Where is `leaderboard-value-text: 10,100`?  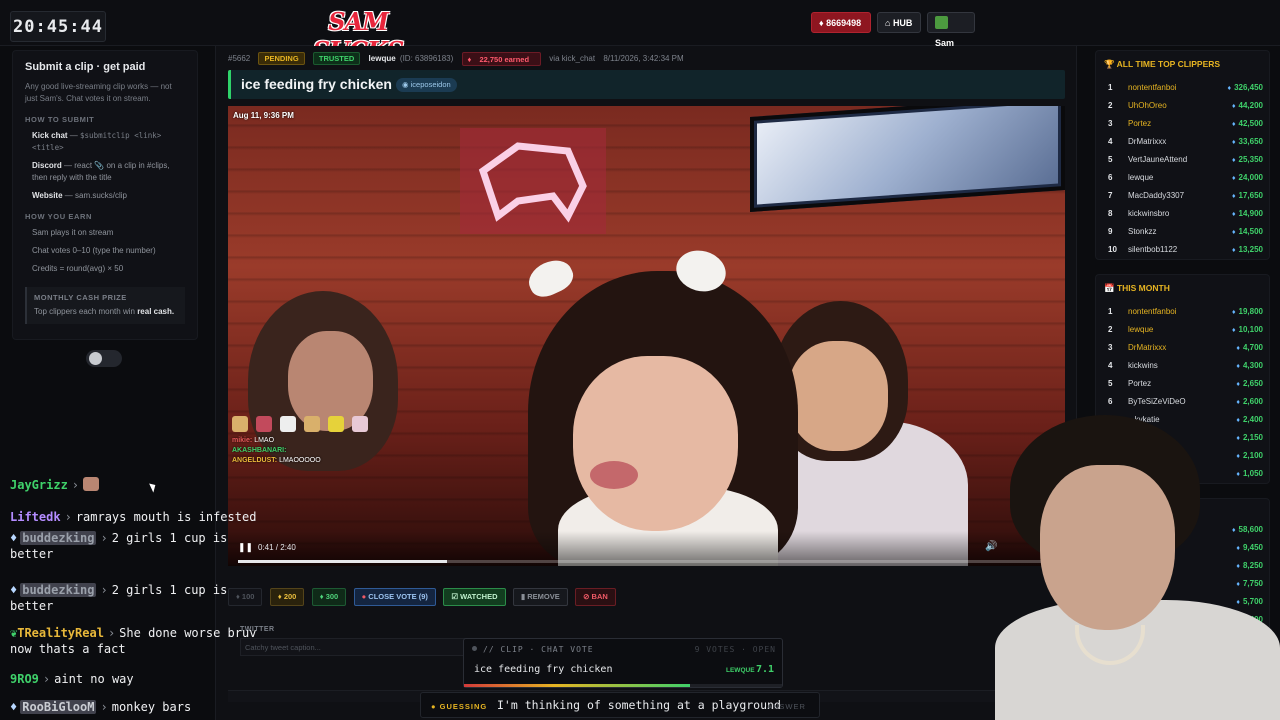 leaderboard-value-text: 10,100 is located at coordinates (1250, 329).